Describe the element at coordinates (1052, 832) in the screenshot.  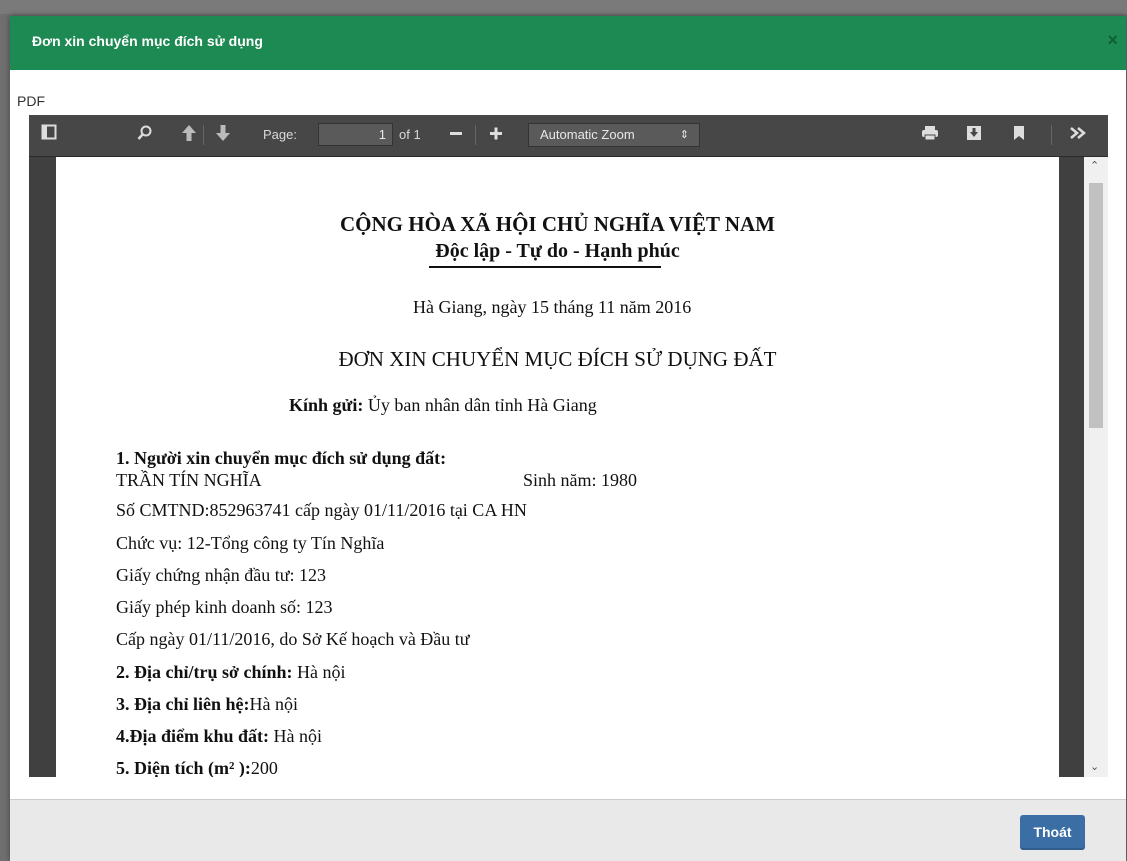
I see `exit-button: Thoát` at that location.